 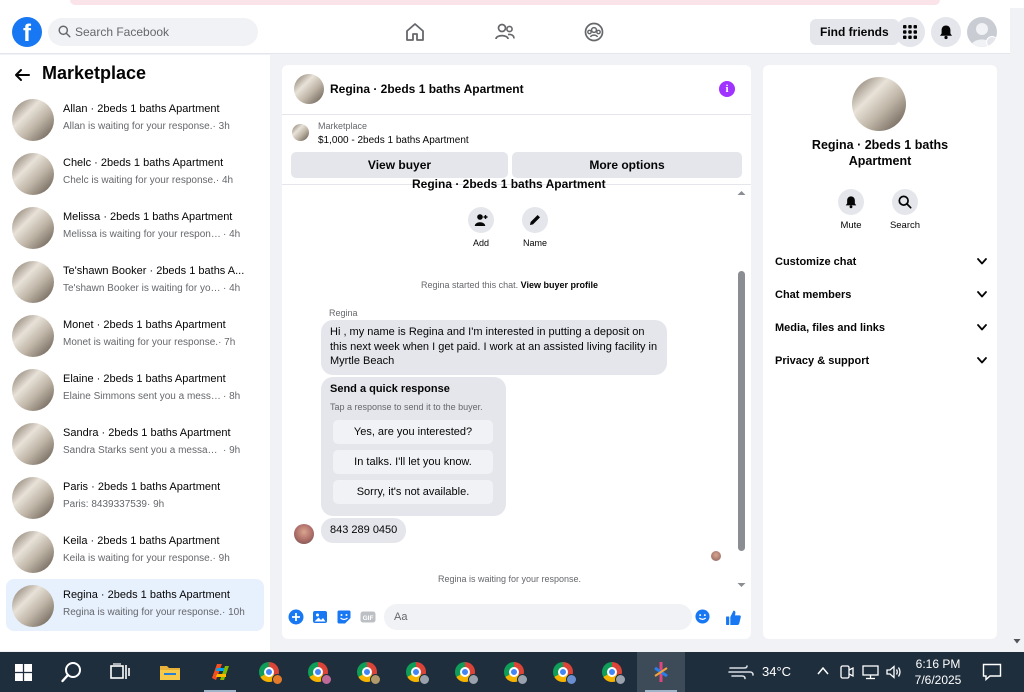 I want to click on more-options-button: More options, so click(x=627, y=165).